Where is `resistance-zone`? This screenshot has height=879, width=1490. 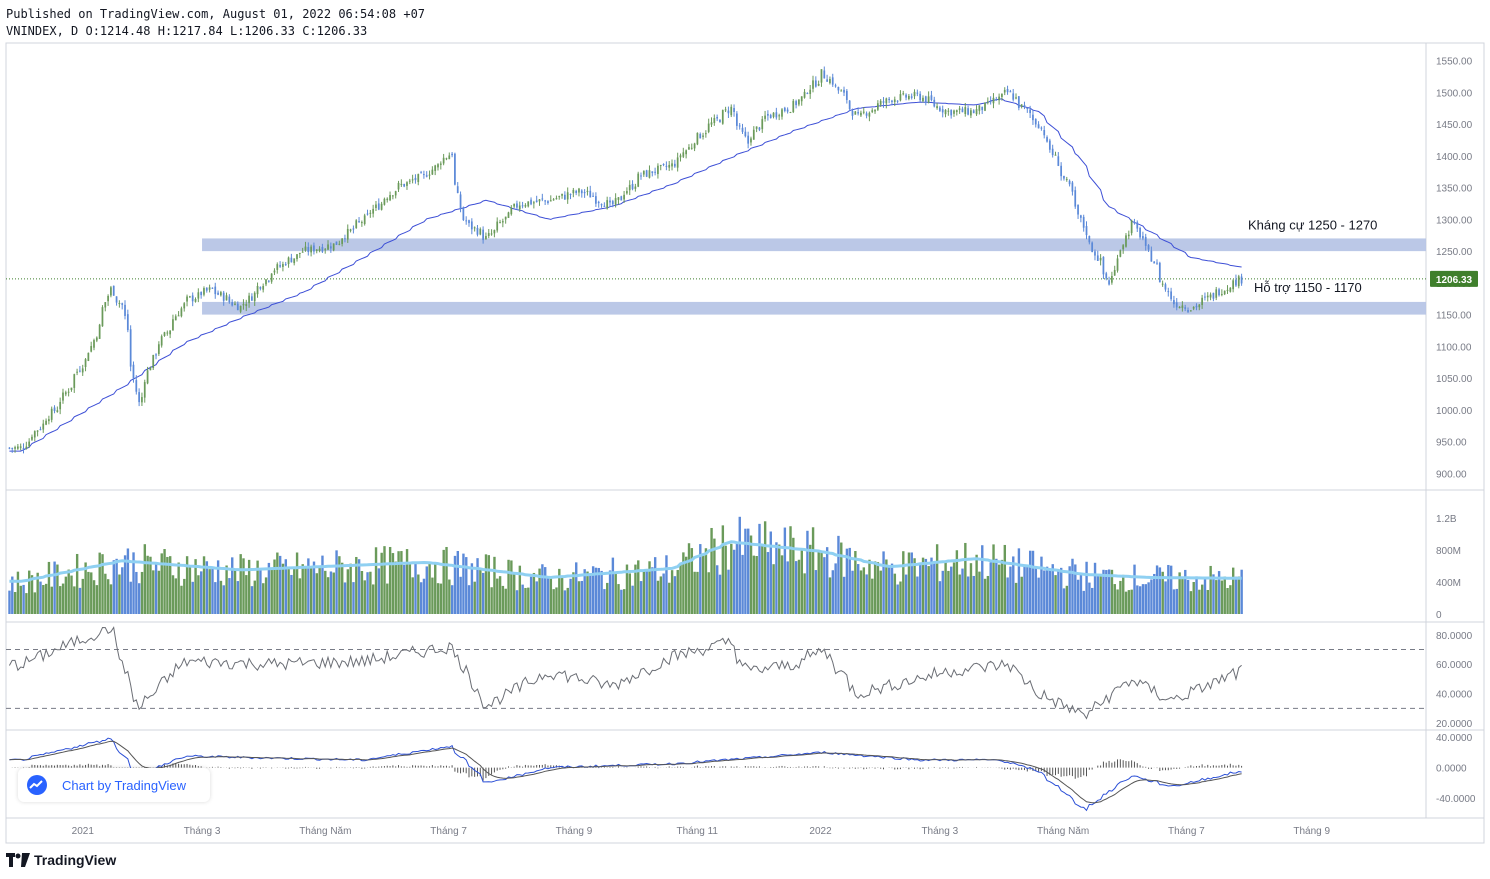
resistance-zone is located at coordinates (814, 245).